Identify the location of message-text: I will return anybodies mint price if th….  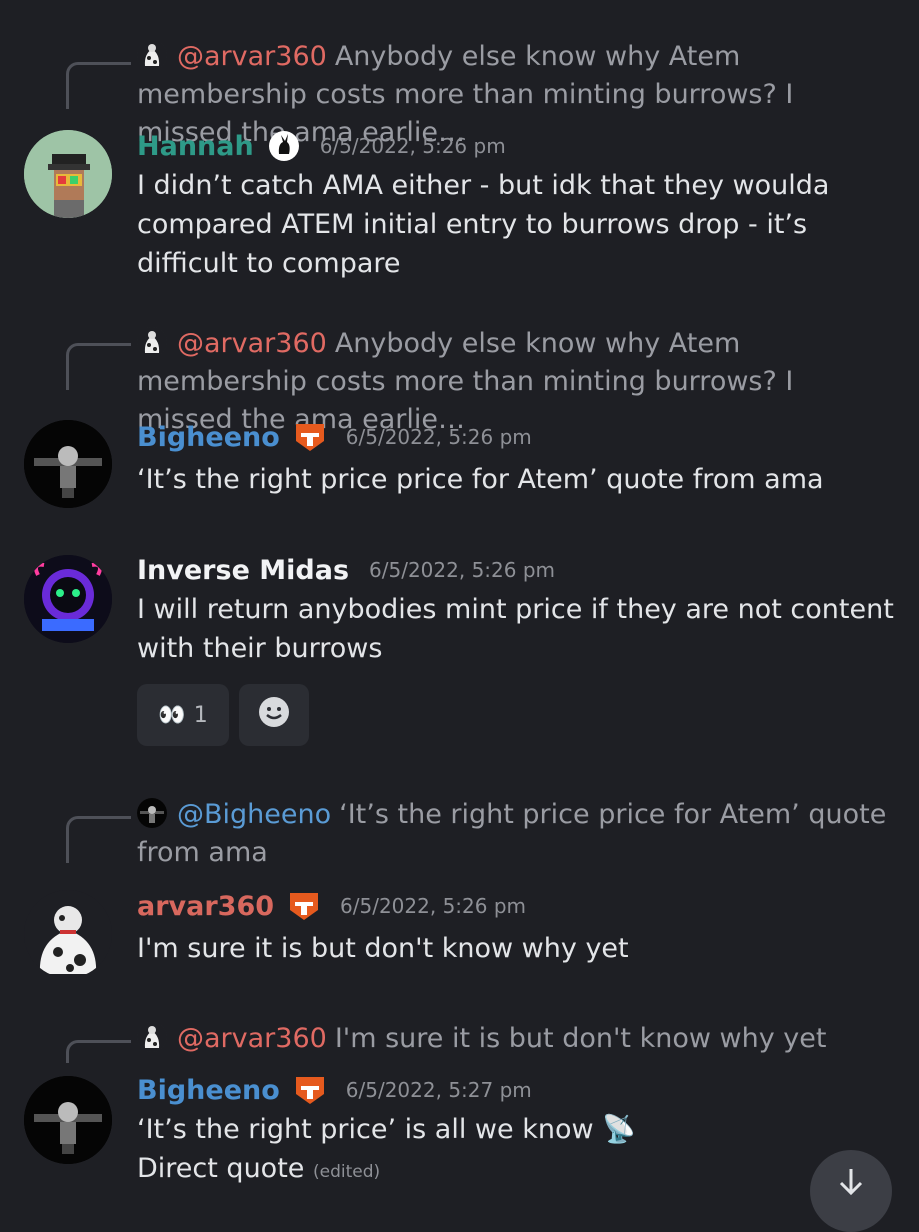
(515, 629).